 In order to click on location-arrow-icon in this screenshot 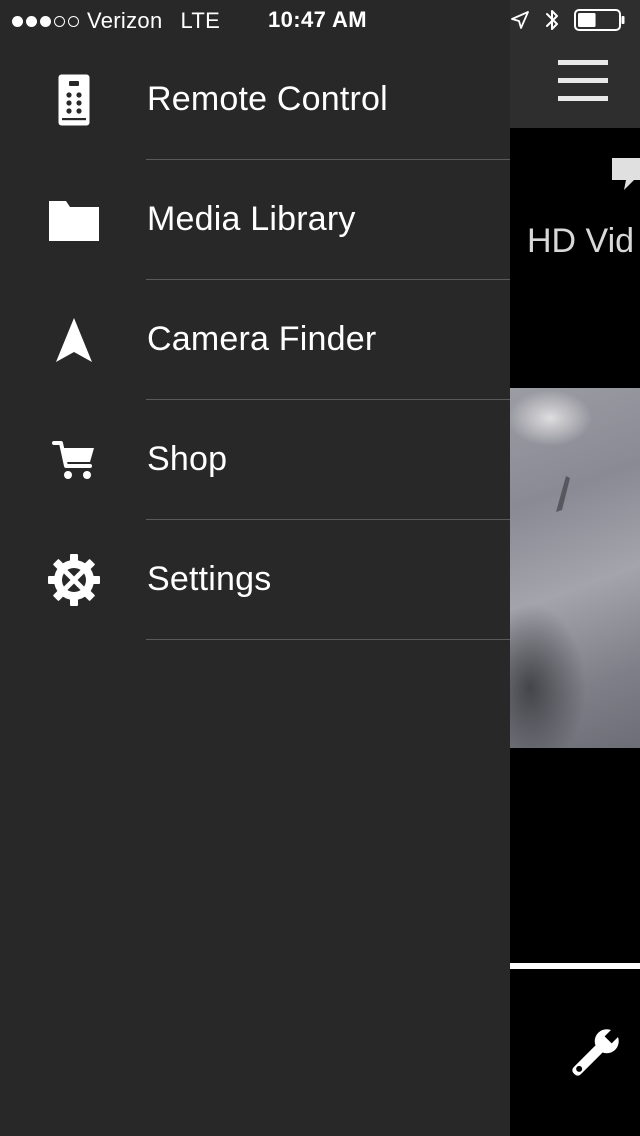, I will do `click(520, 20)`.